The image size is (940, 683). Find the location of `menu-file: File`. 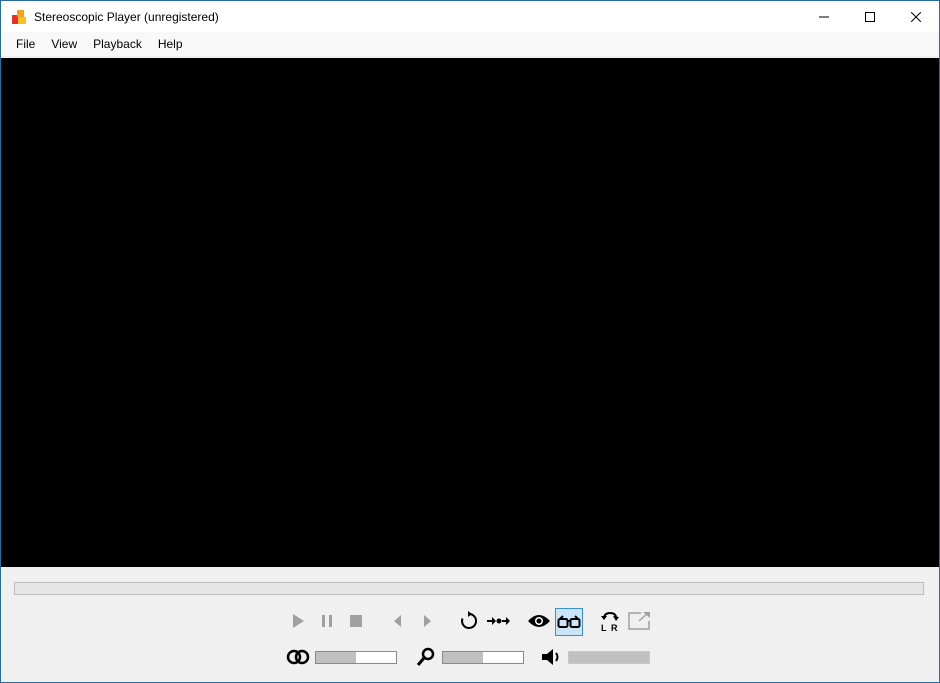

menu-file: File is located at coordinates (25, 44).